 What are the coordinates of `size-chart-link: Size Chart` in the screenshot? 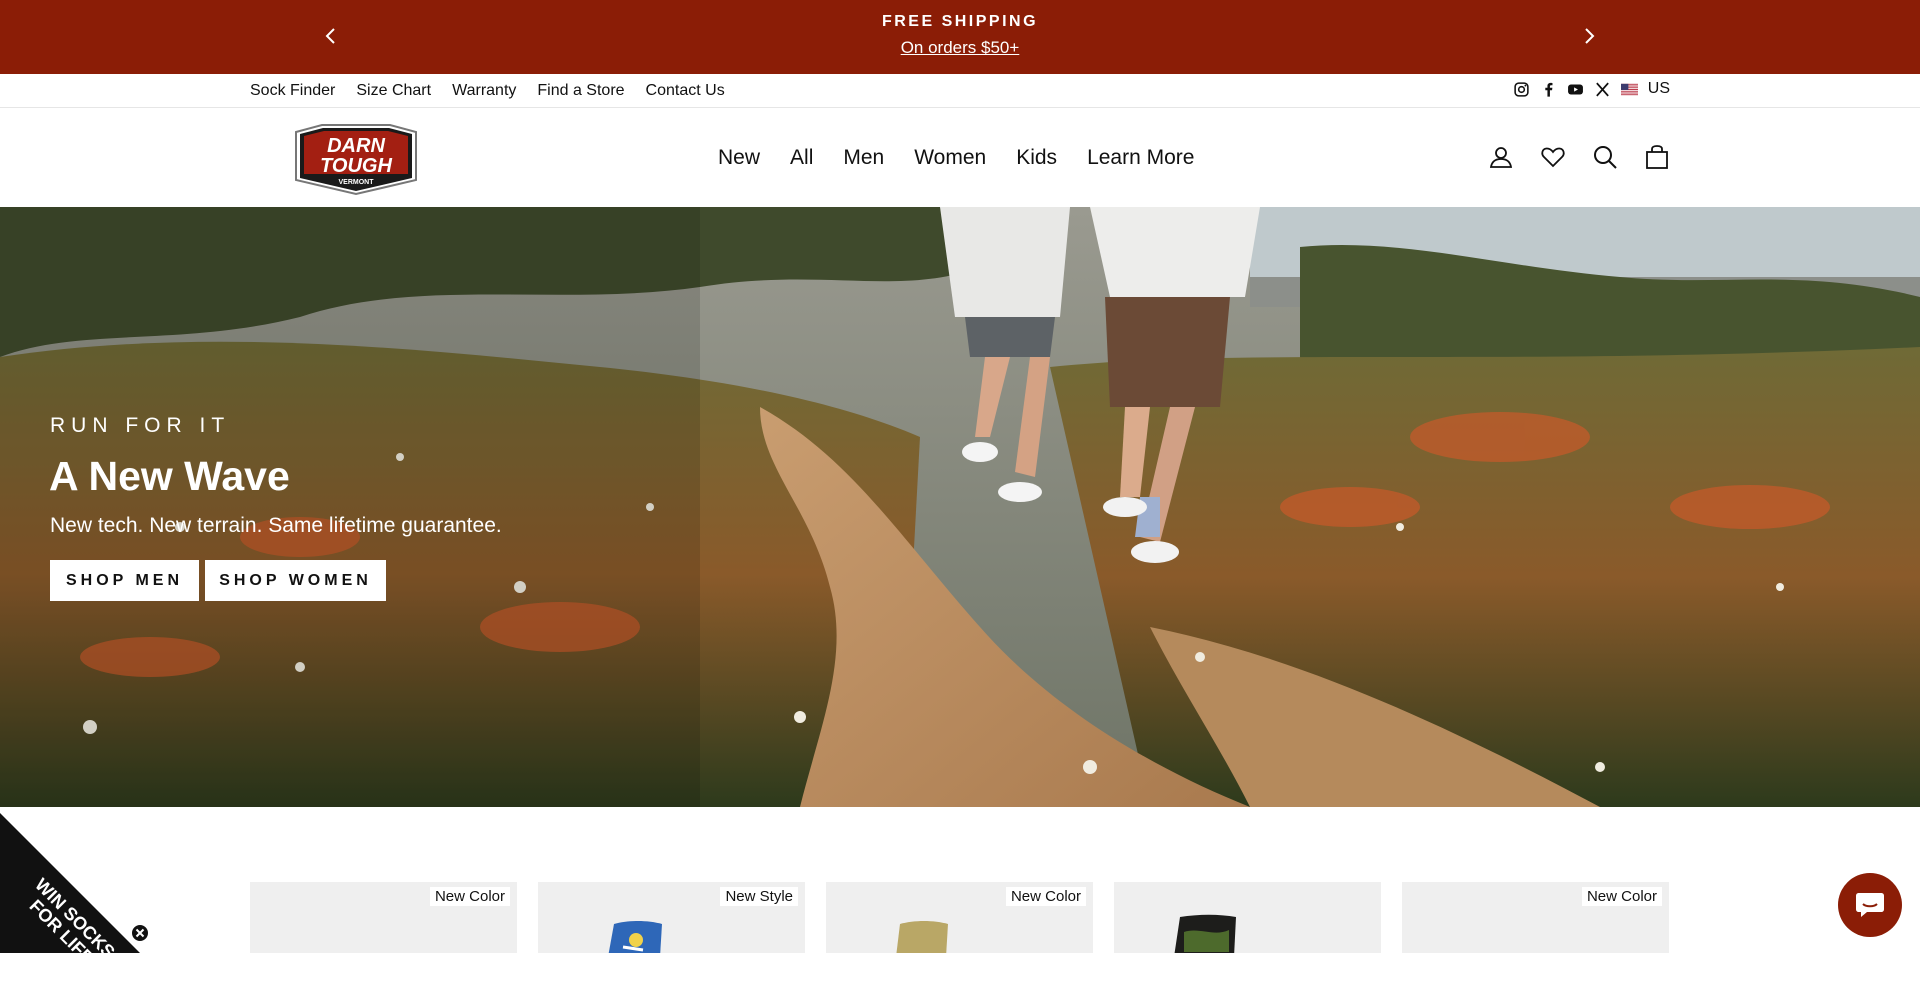 It's located at (393, 91).